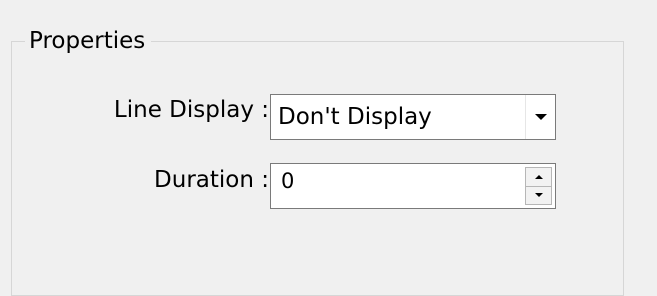 The width and height of the screenshot is (657, 296). What do you see at coordinates (211, 180) in the screenshot?
I see `duration-label: Duration :` at bounding box center [211, 180].